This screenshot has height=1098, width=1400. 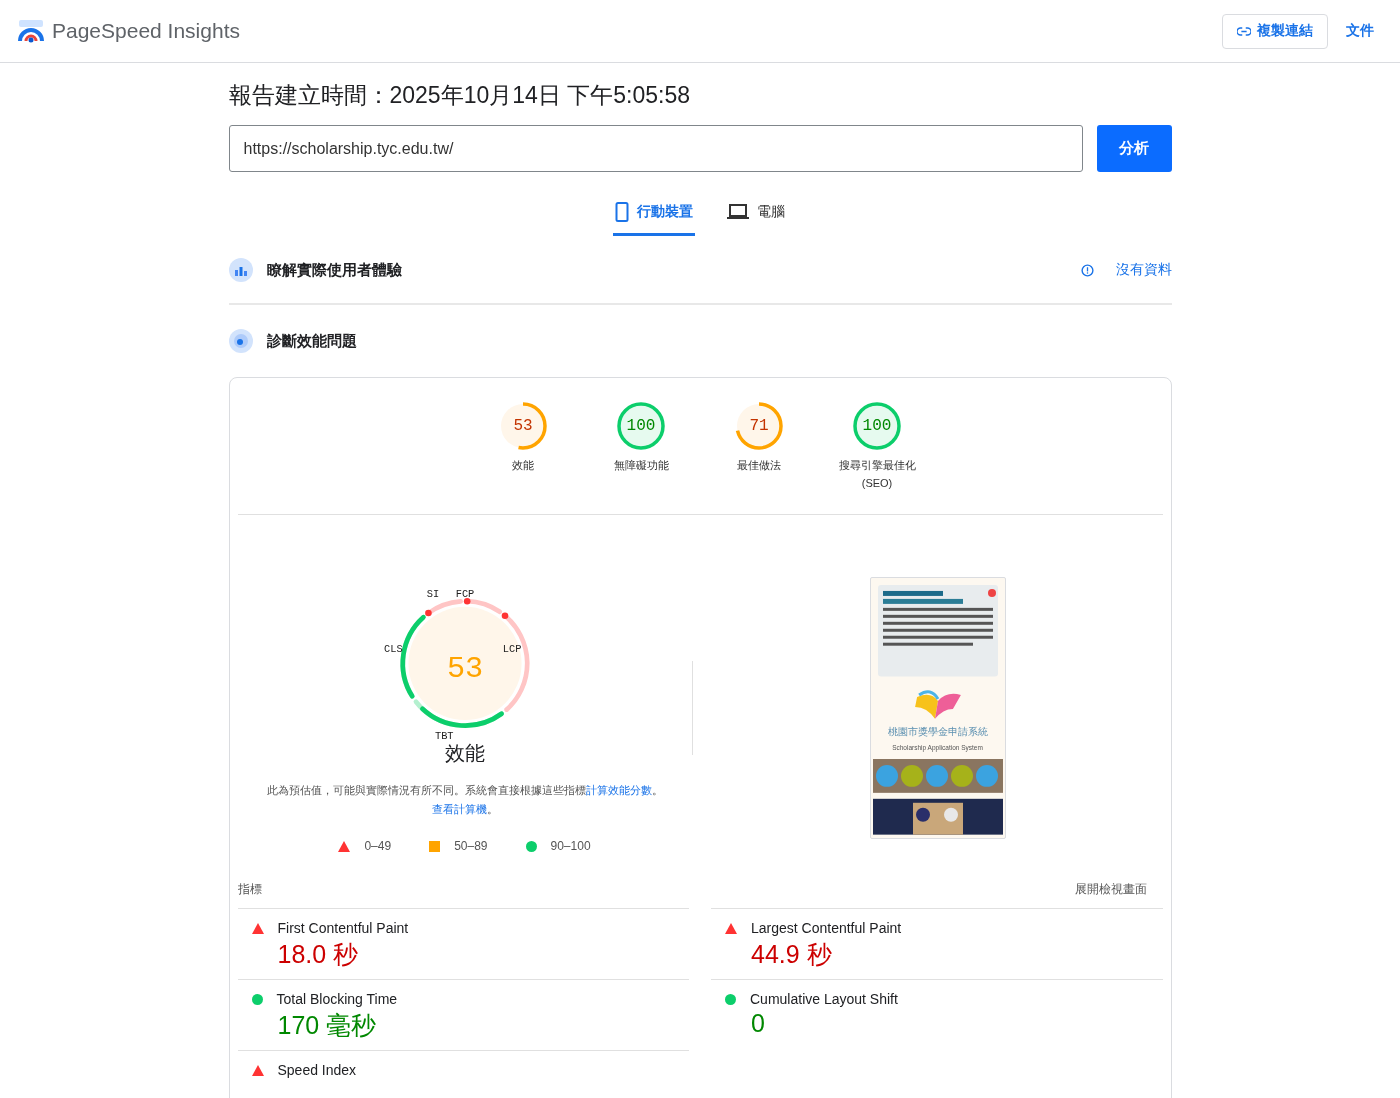 I want to click on info-icon, so click(x=1087, y=270).